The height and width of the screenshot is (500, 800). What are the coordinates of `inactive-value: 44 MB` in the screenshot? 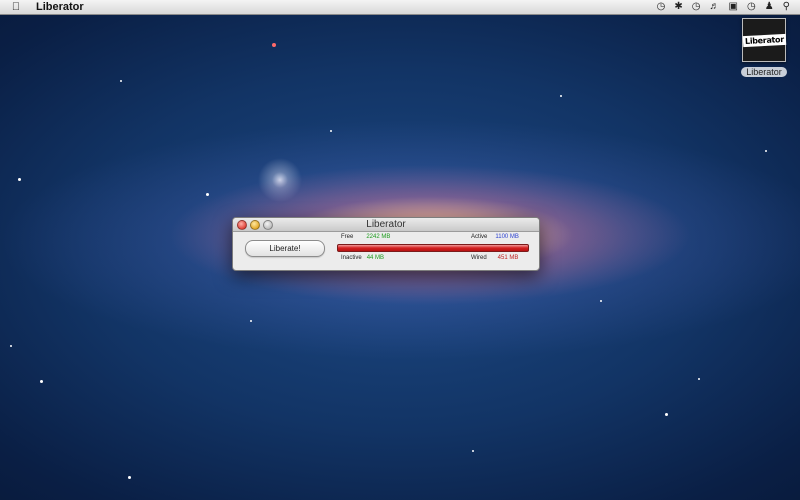 It's located at (375, 258).